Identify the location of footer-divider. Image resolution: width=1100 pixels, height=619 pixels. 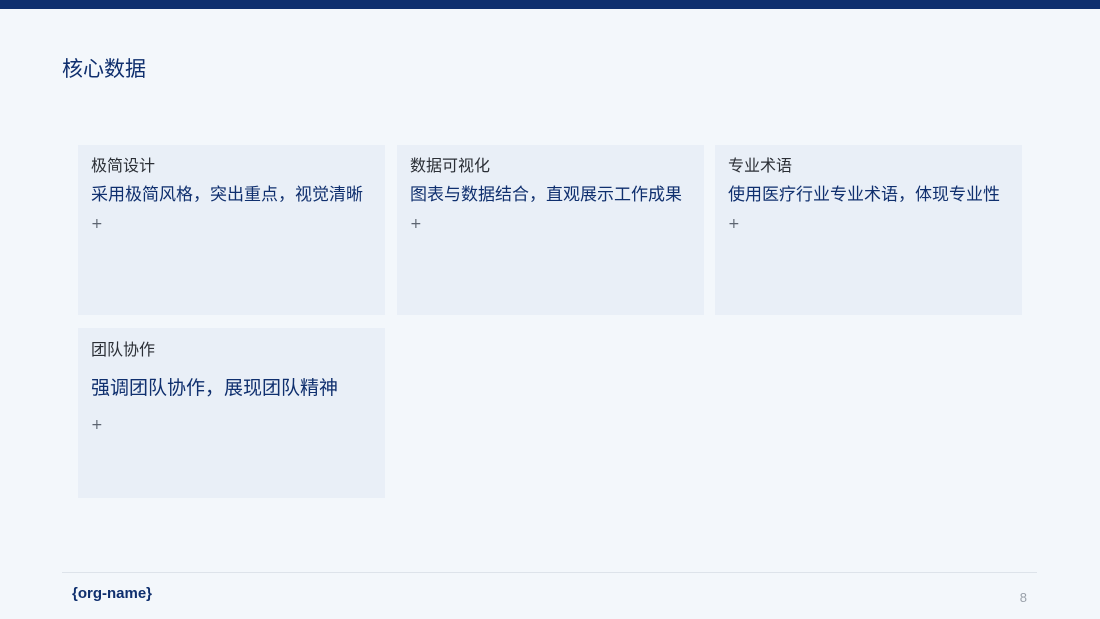
(549, 572).